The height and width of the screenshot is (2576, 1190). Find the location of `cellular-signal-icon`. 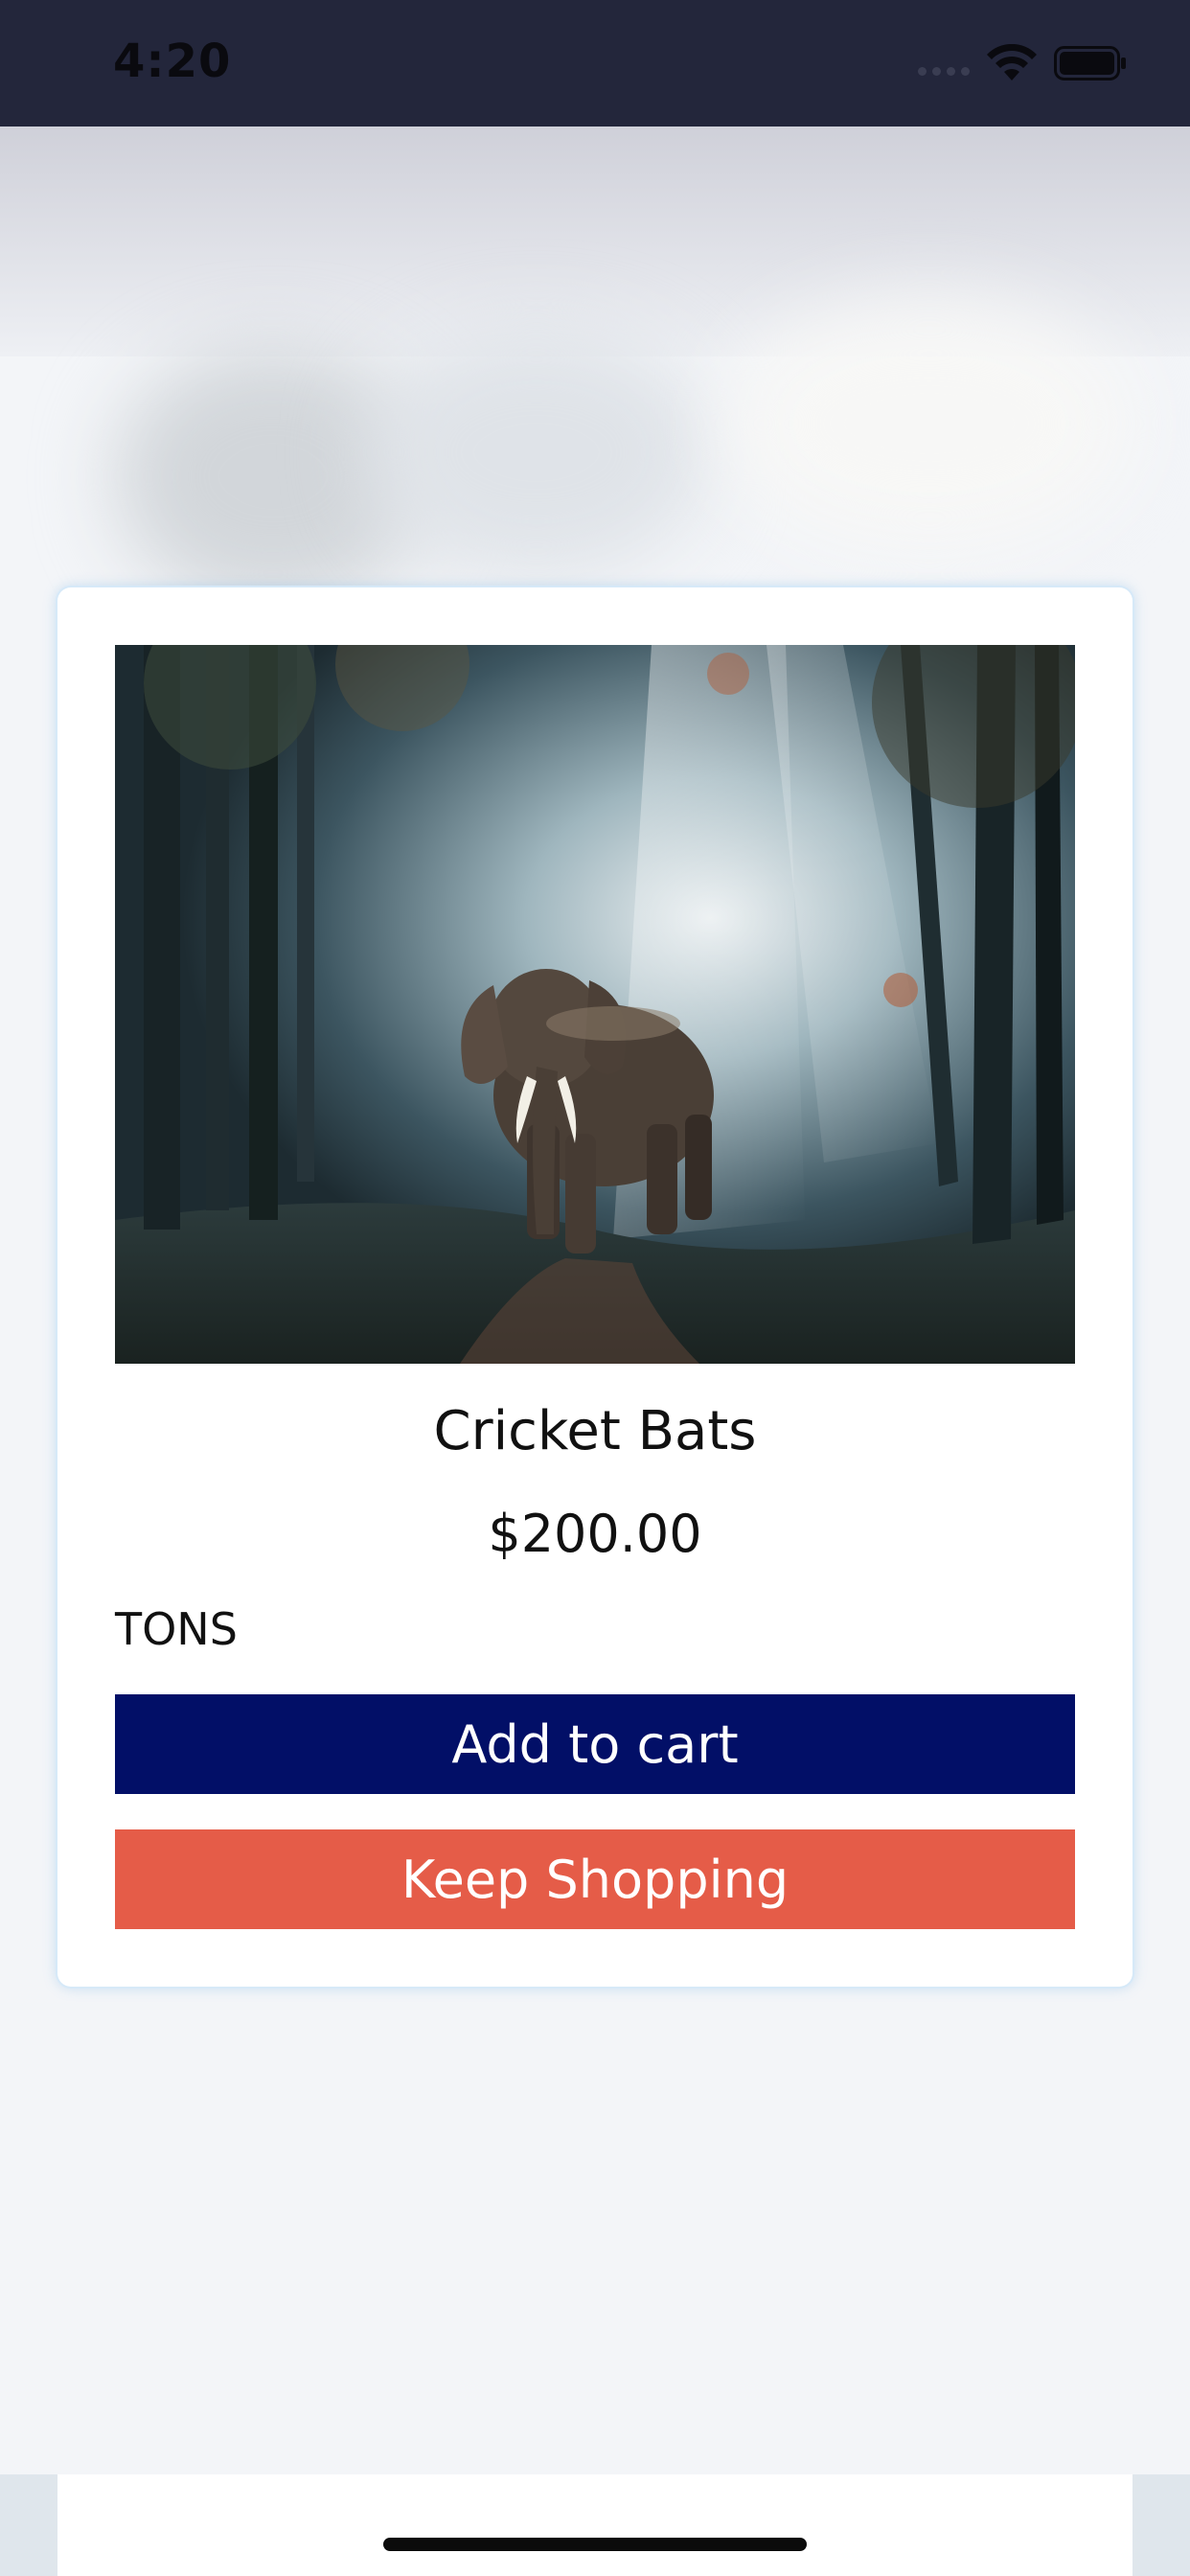

cellular-signal-icon is located at coordinates (944, 71).